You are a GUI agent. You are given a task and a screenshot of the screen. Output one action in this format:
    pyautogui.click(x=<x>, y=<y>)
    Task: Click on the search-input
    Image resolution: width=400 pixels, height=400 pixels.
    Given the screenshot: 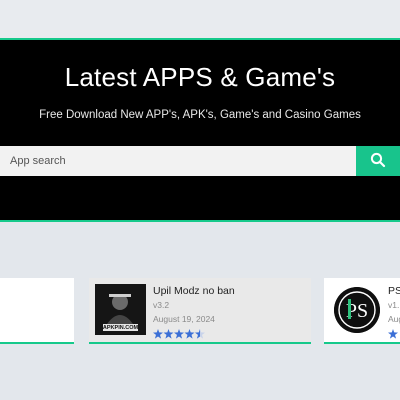 What is the action you would take?
    pyautogui.click(x=178, y=161)
    